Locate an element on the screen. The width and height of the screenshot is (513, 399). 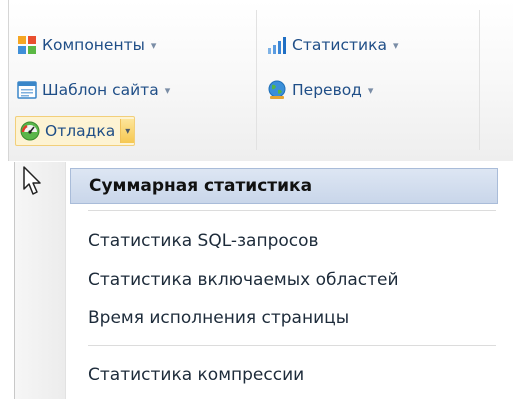
statistics-button: Статистика ▾ is located at coordinates (332, 45).